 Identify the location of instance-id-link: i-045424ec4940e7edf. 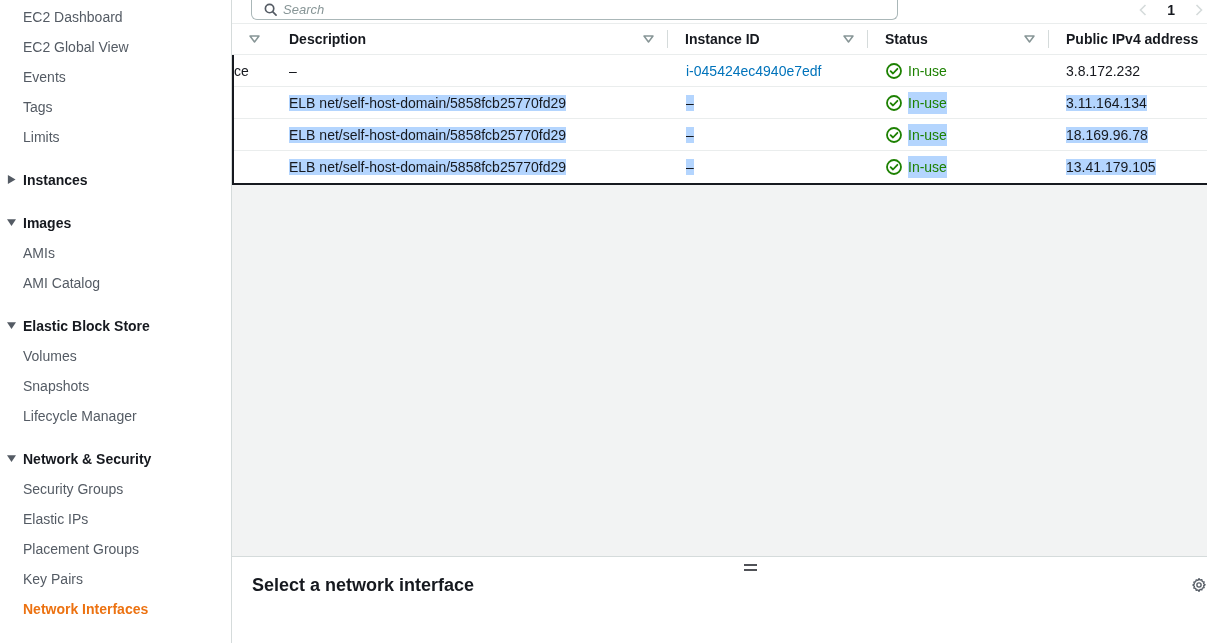
(754, 70).